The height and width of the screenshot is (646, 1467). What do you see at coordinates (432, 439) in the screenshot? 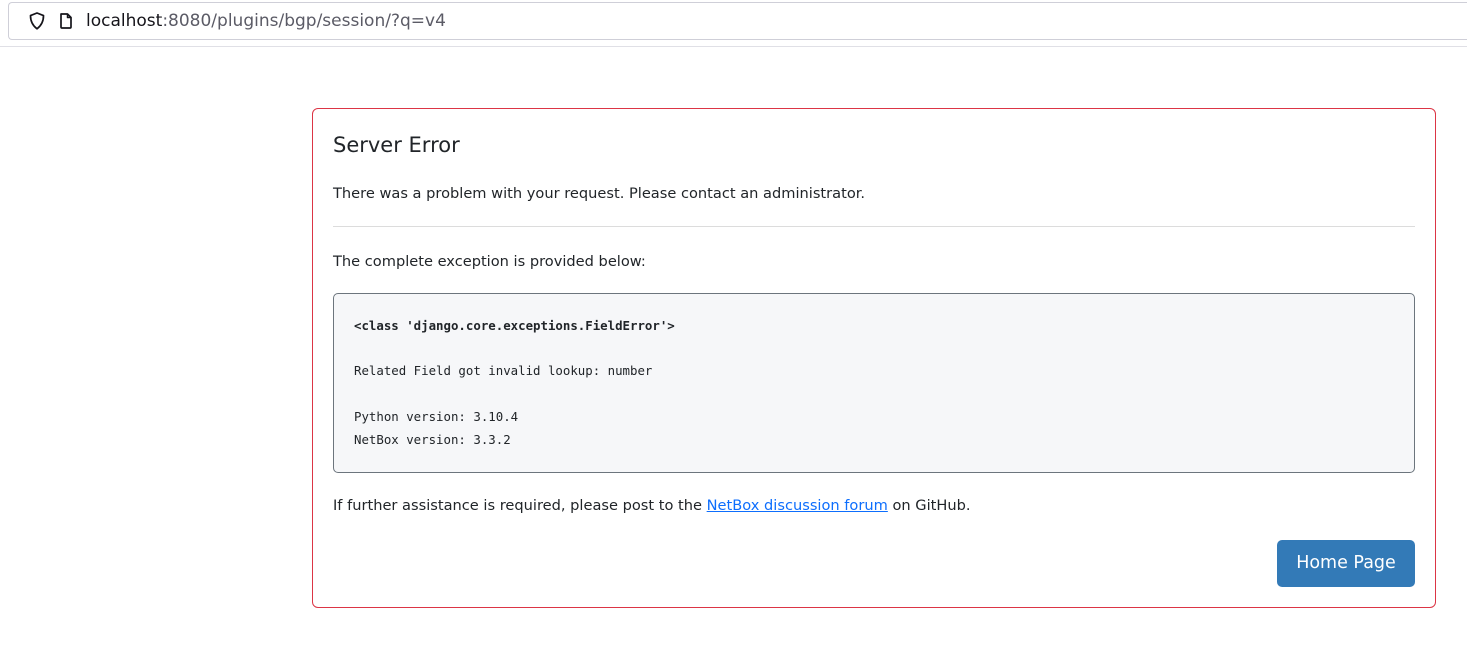
I see `netbox-version: NetBox version: 3.3.2` at bounding box center [432, 439].